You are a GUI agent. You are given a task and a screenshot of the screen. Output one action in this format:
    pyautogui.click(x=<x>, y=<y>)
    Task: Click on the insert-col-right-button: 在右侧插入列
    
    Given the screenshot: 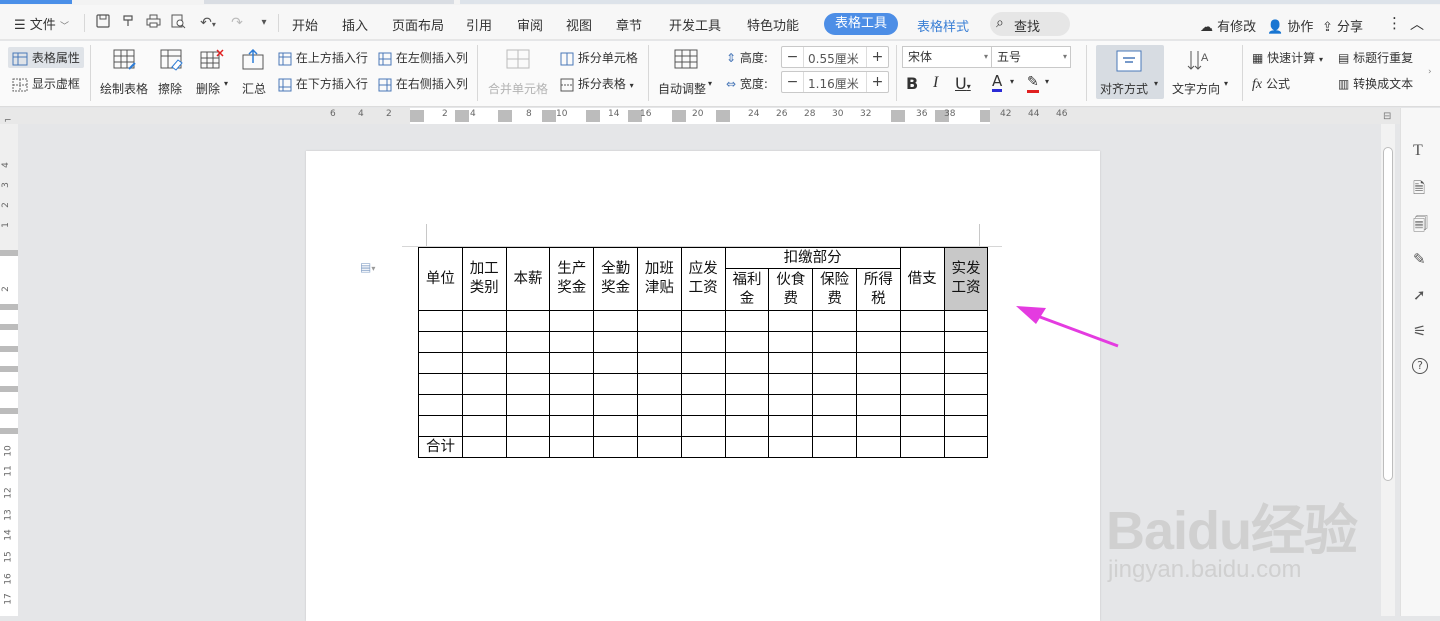 What is the action you would take?
    pyautogui.click(x=423, y=83)
    